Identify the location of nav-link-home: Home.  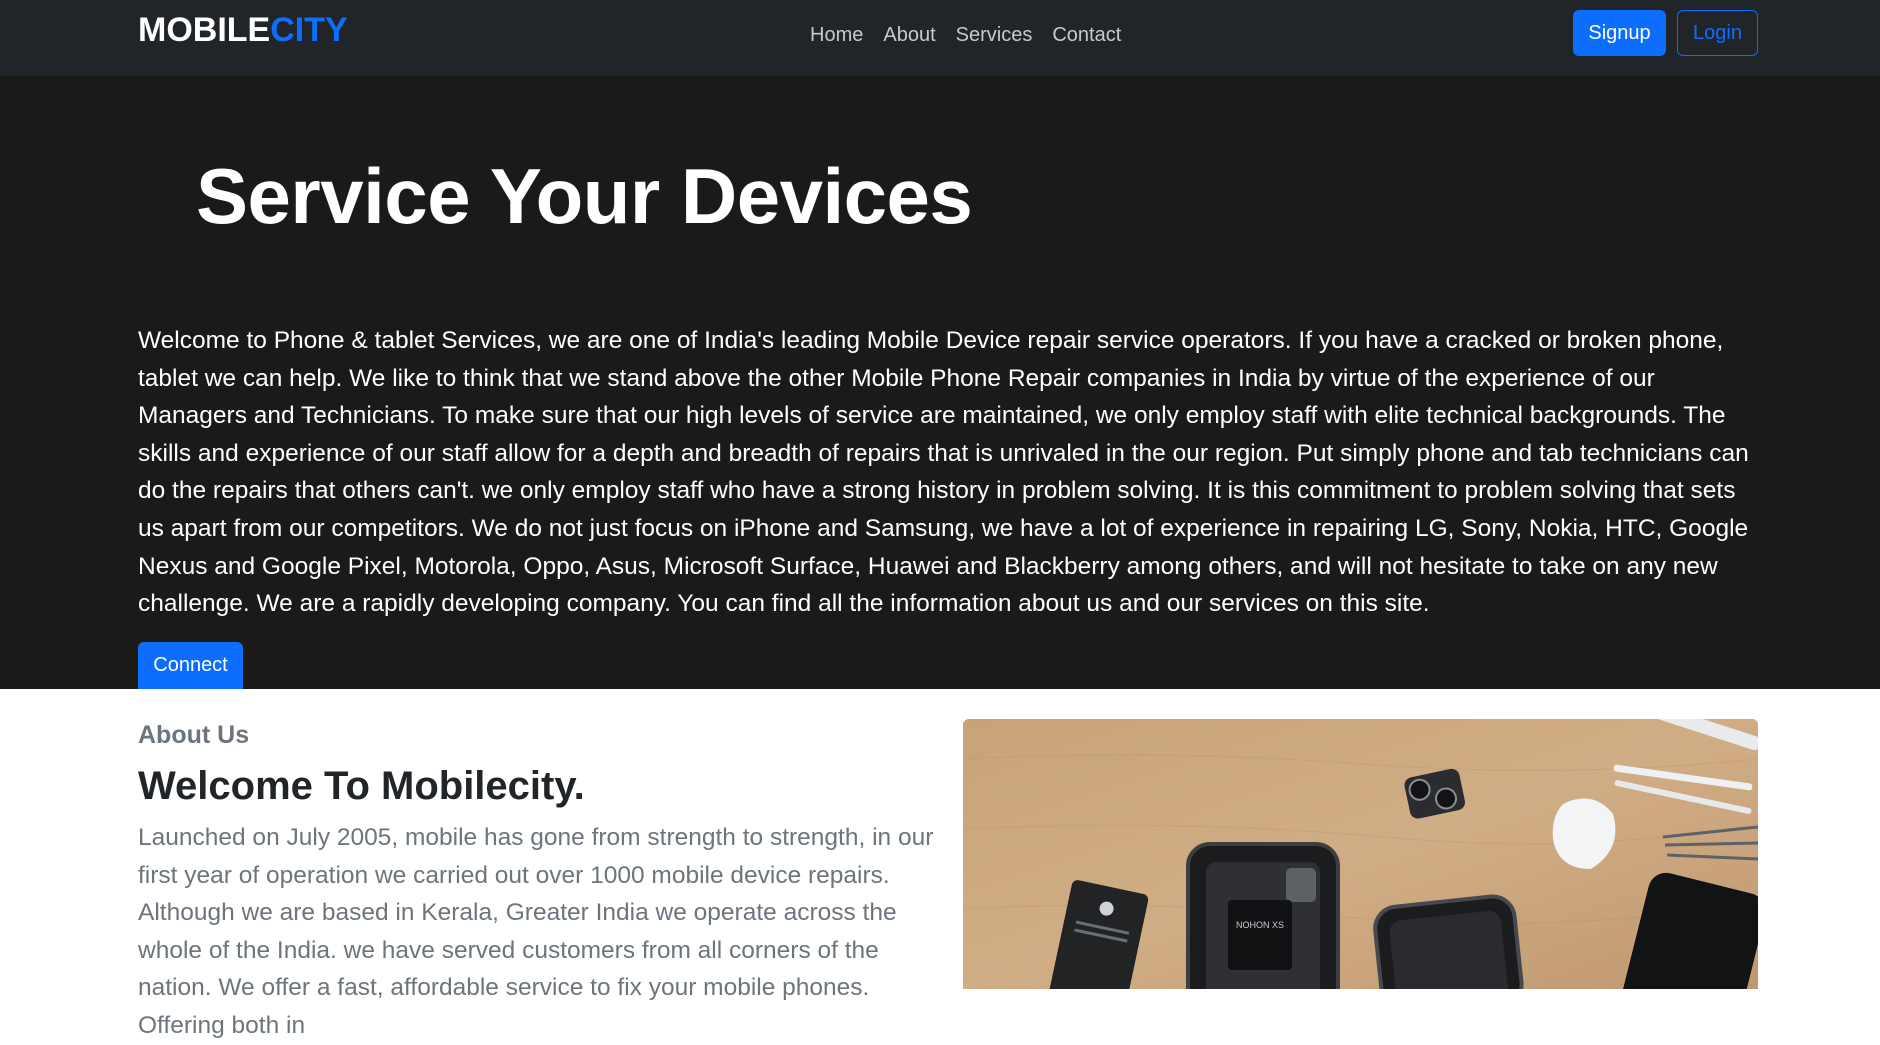
(836, 35).